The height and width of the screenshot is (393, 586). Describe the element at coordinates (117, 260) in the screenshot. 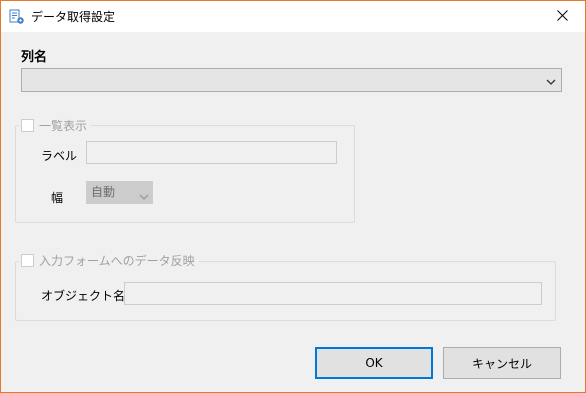

I see `form-reflect-checkbox-label: 入力フォームへのデータ反映` at that location.